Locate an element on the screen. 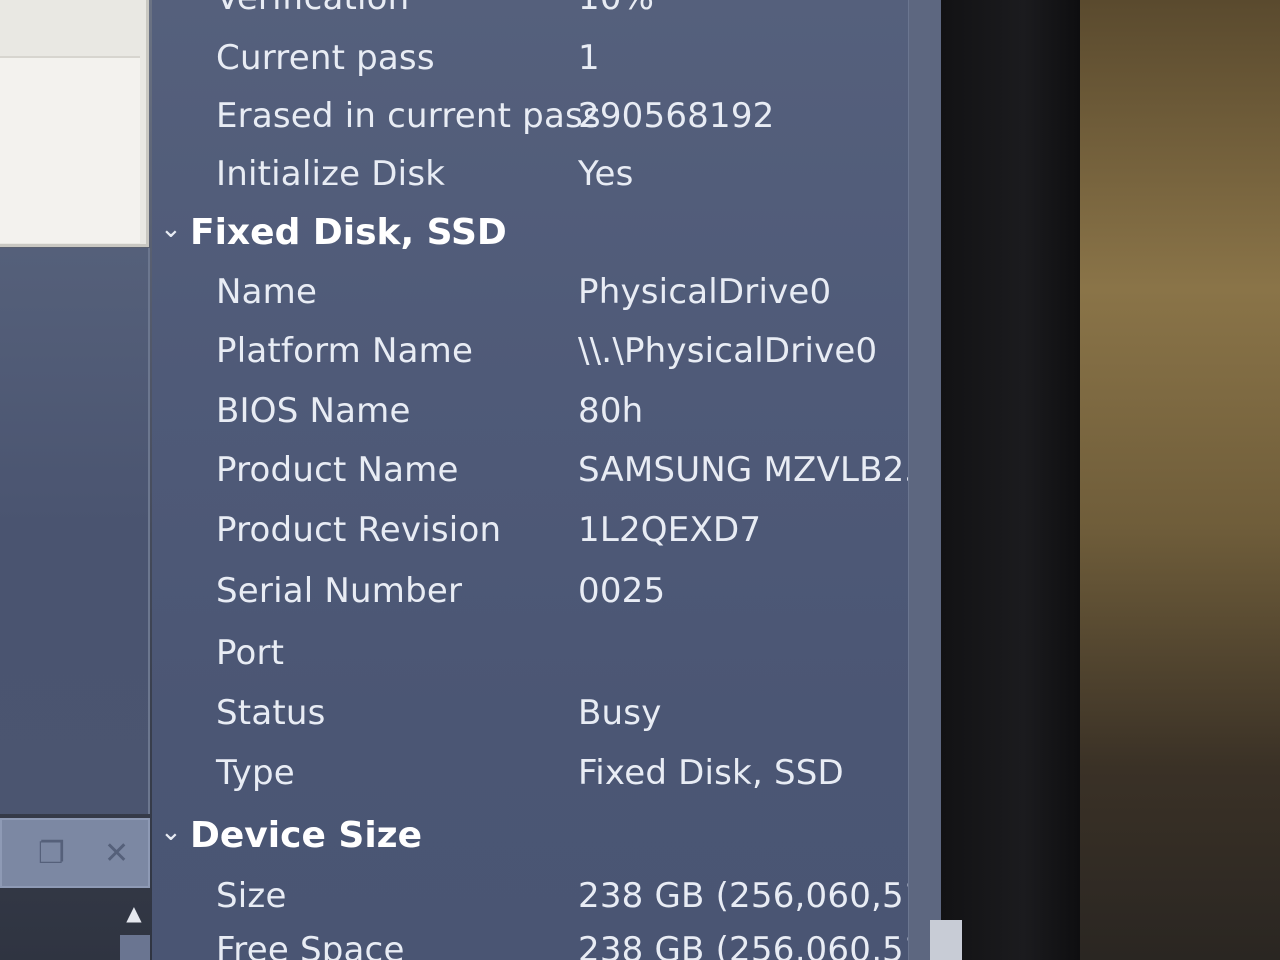 Image resolution: width=1280 pixels, height=960 pixels. property-value: 80h is located at coordinates (611, 411).